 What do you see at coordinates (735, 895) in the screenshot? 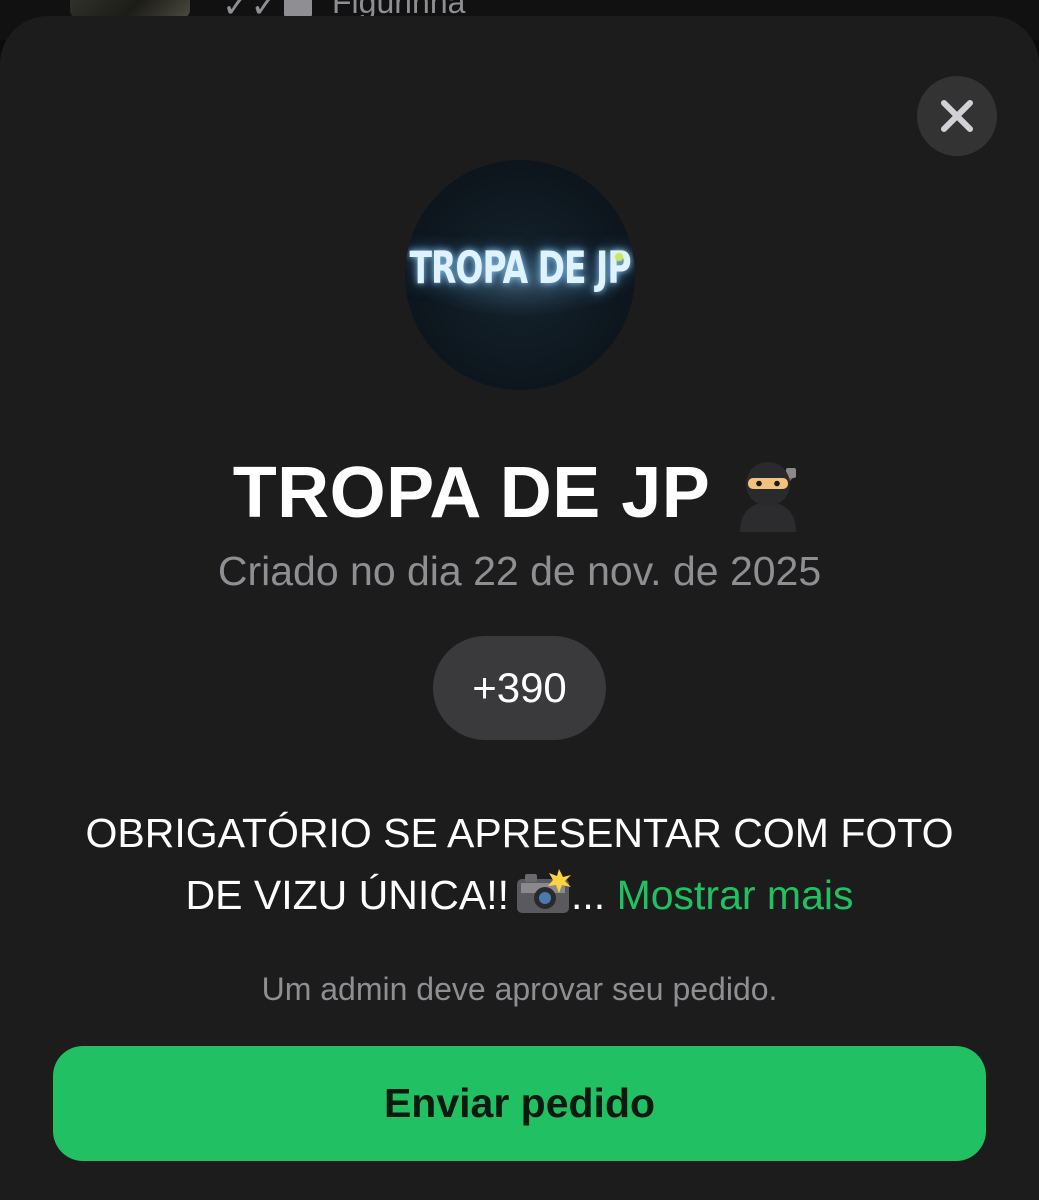
I see `show-more-link: Mostrar mais` at bounding box center [735, 895].